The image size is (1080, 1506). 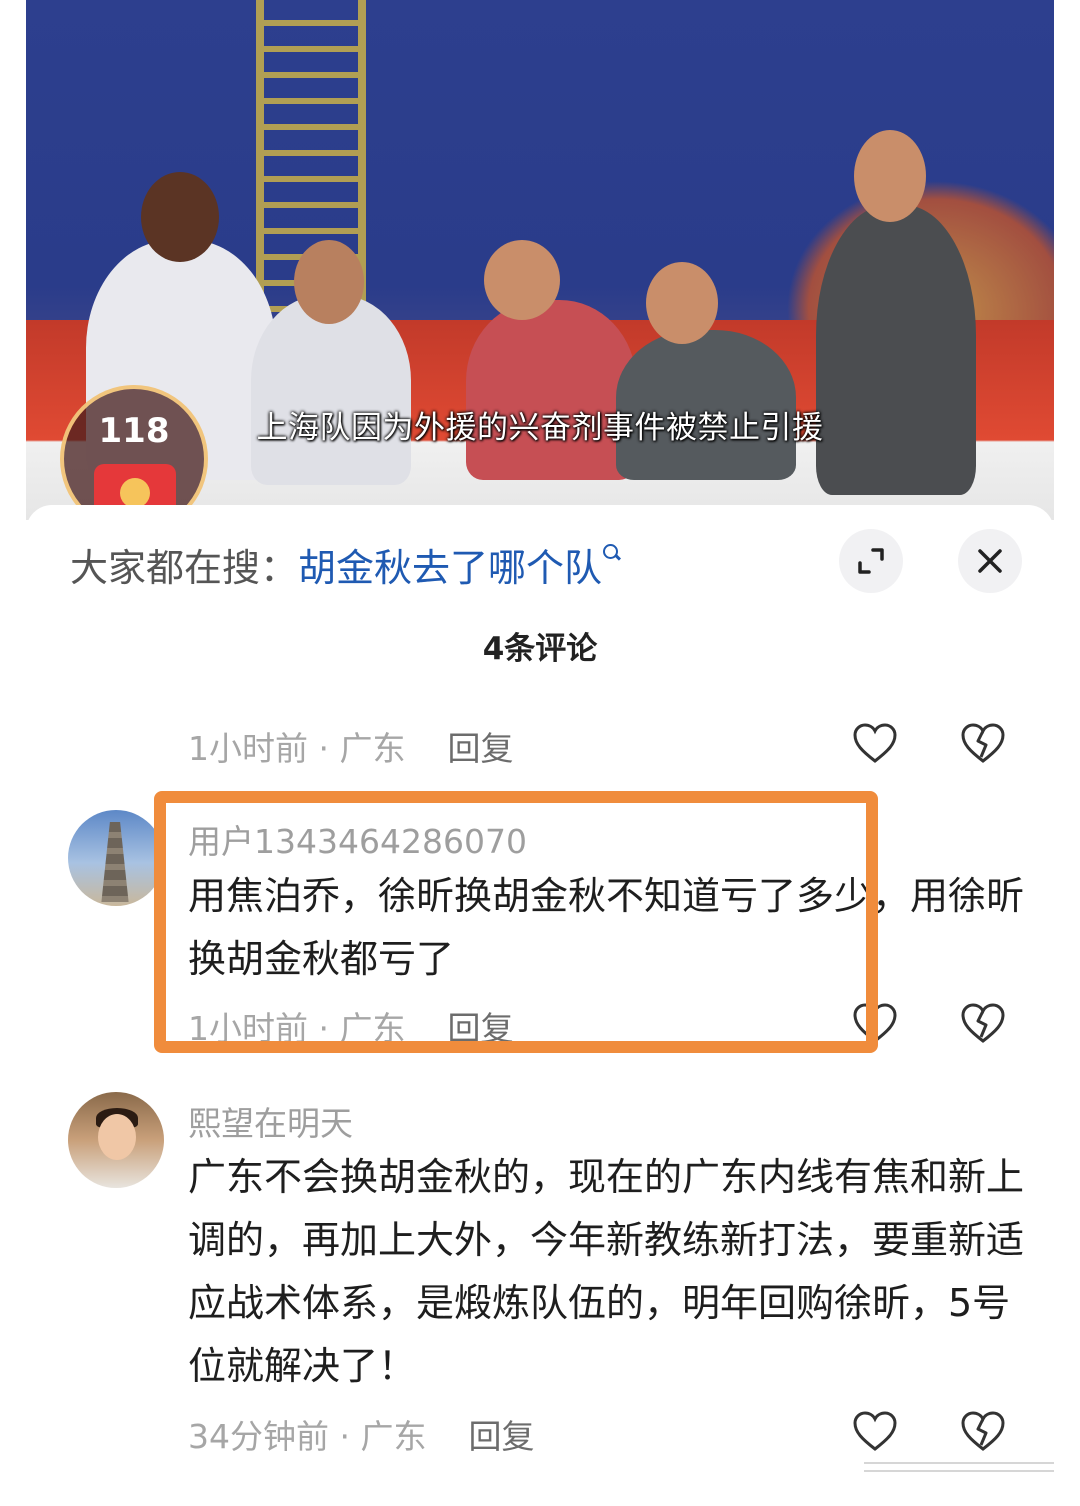 I want to click on close-icon, so click(x=990, y=561).